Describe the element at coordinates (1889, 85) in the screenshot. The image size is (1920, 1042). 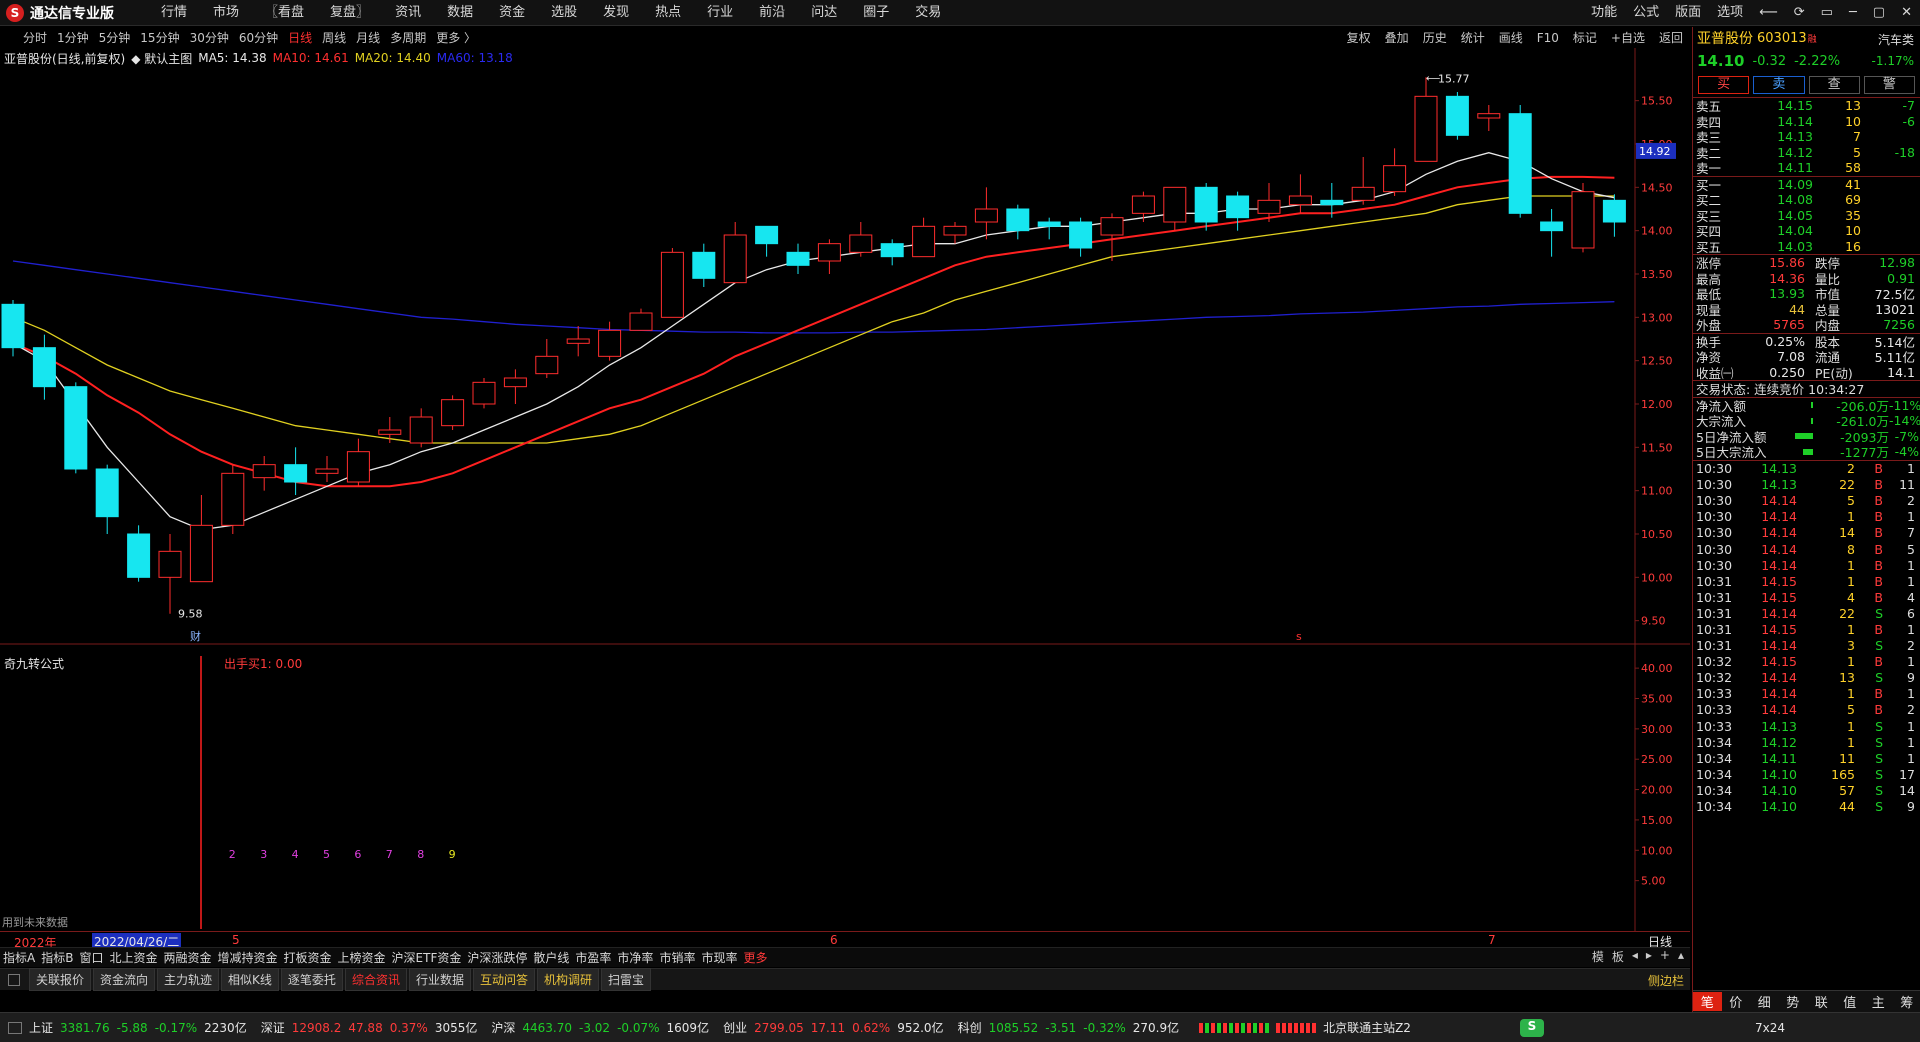
I see `trade-btn-3: 警` at that location.